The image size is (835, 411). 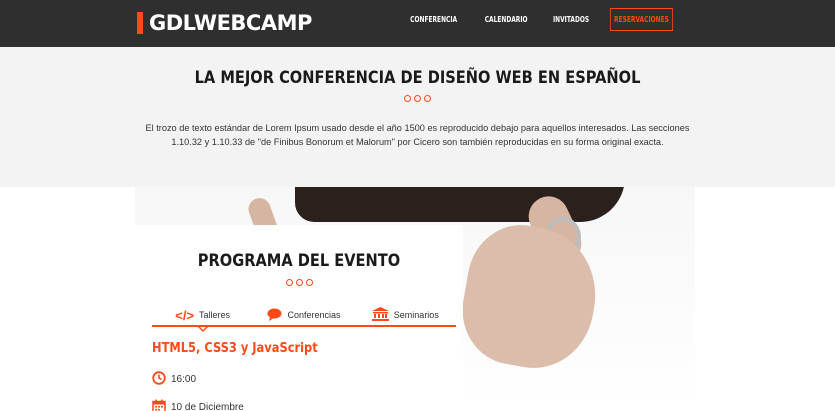 What do you see at coordinates (140, 23) in the screenshot?
I see `logo-bar` at bounding box center [140, 23].